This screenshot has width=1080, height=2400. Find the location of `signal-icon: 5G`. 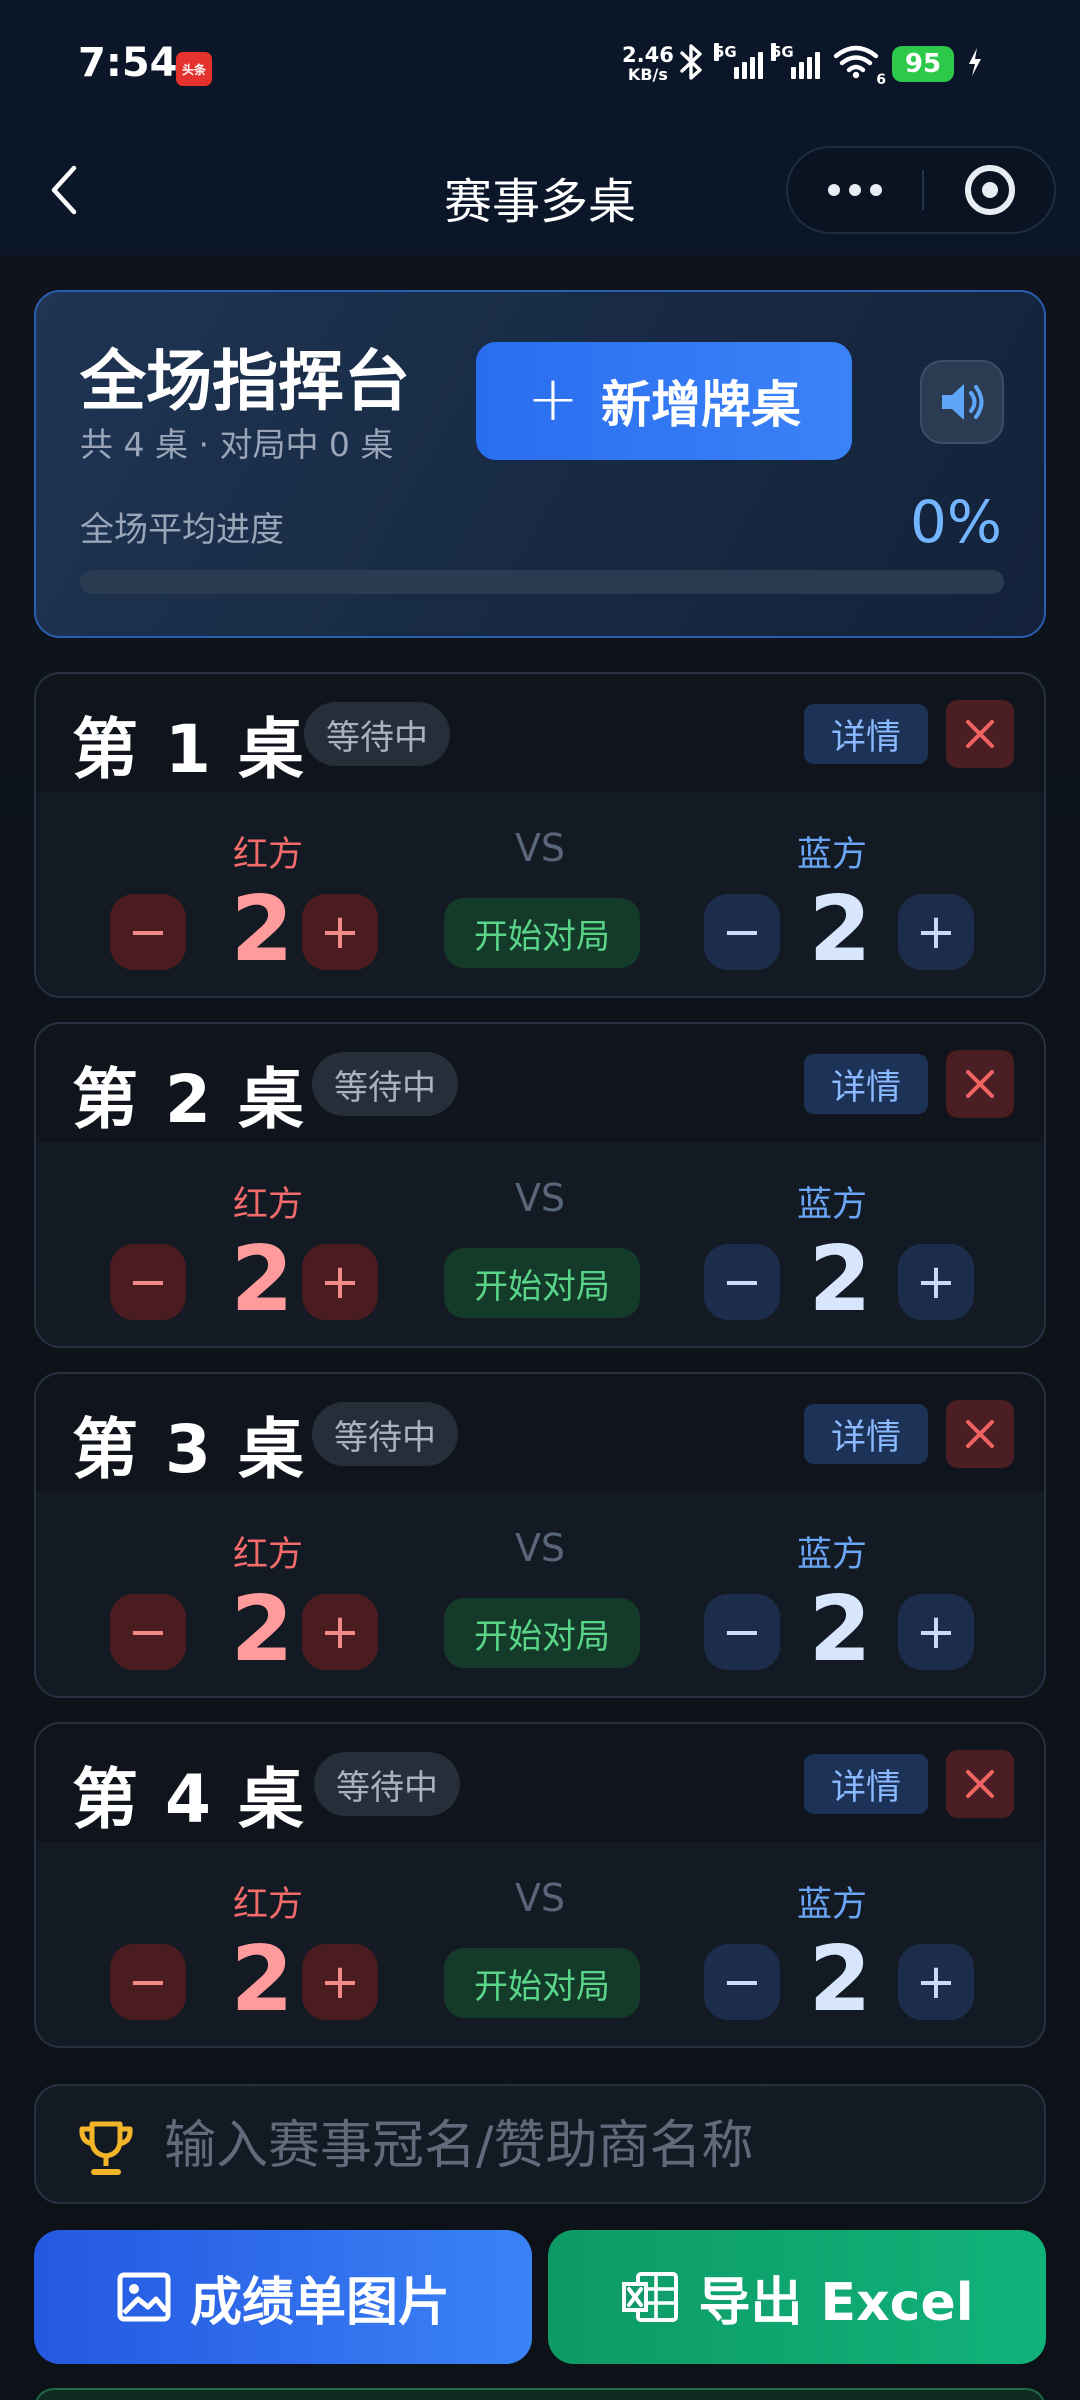

signal-icon: 5G is located at coordinates (738, 61).